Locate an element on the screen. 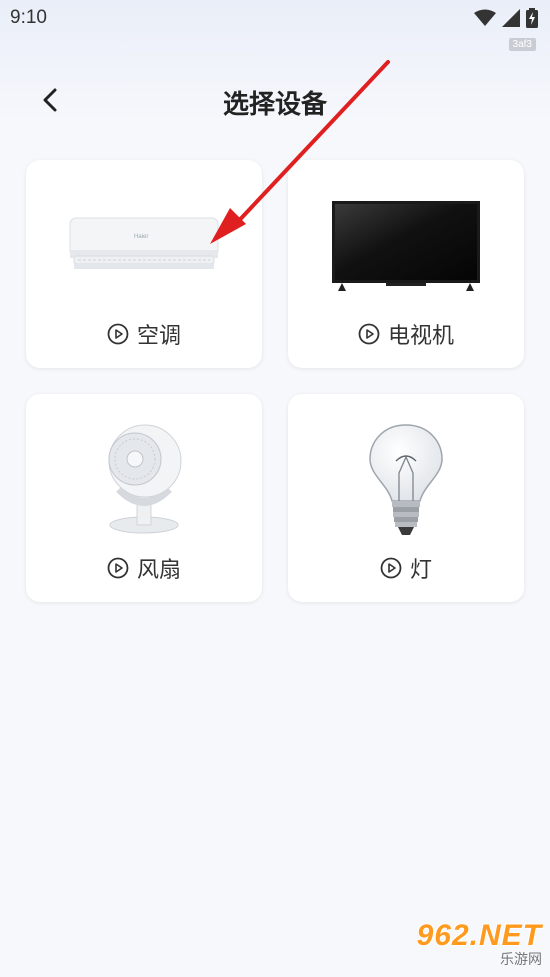 The image size is (550, 977). device-card-fan: 风扇 is located at coordinates (144, 498).